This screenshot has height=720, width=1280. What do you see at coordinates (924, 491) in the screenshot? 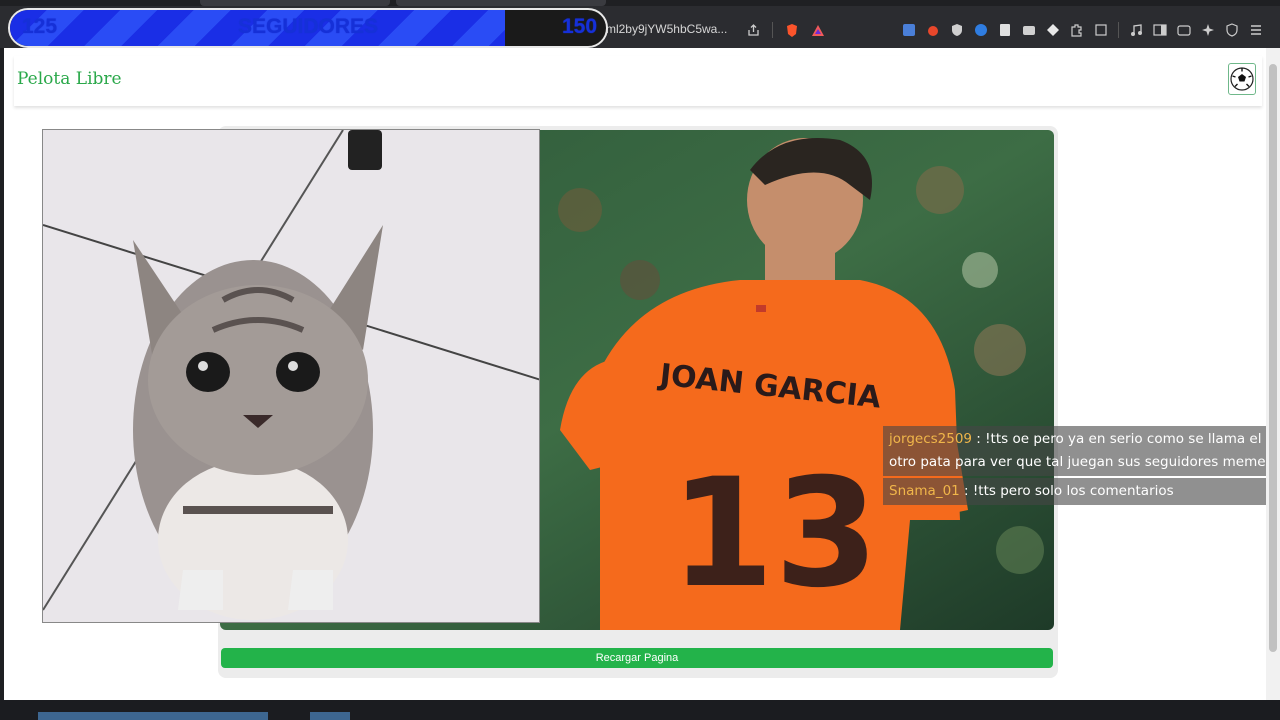
I see `chat-username: Snama_01` at bounding box center [924, 491].